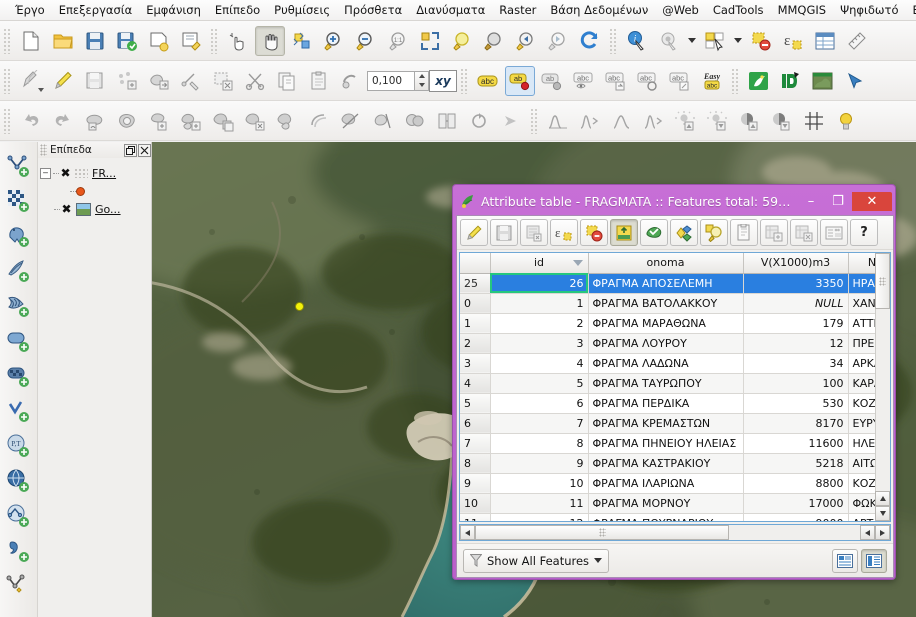 The height and width of the screenshot is (617, 916). What do you see at coordinates (19, 445) in the screenshot?
I see `add-delimited-text-icon: P,T` at bounding box center [19, 445].